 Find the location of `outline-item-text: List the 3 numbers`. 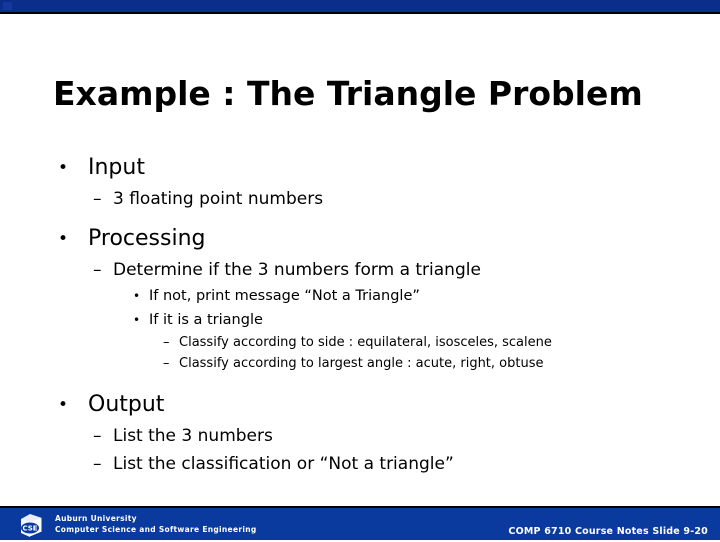

outline-item-text: List the 3 numbers is located at coordinates (193, 436).